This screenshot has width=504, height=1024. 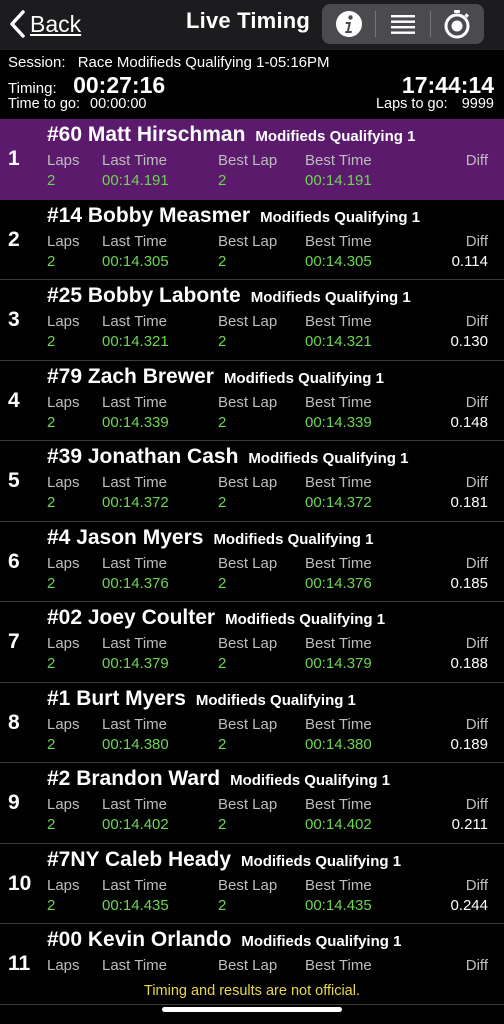 What do you see at coordinates (149, 215) in the screenshot?
I see `driver-name: #14 Bobby Measmer` at bounding box center [149, 215].